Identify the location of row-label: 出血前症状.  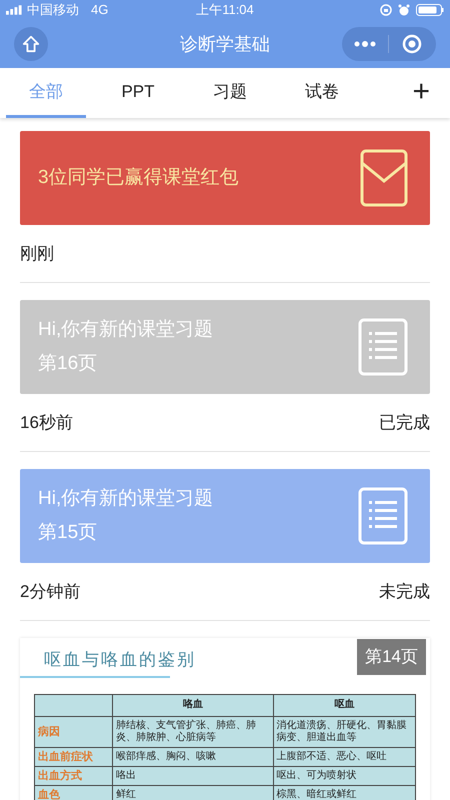
(73, 756).